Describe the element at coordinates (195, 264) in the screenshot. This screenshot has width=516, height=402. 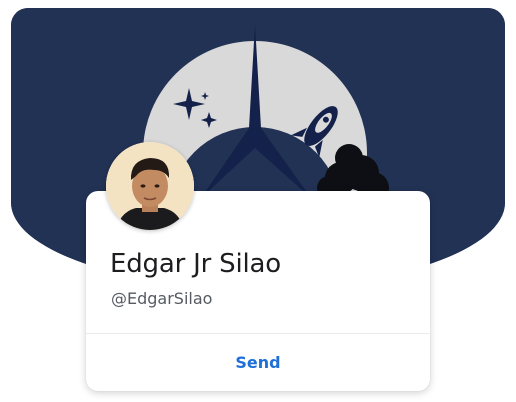
I see `profile-name: Edgar Jr Silao` at that location.